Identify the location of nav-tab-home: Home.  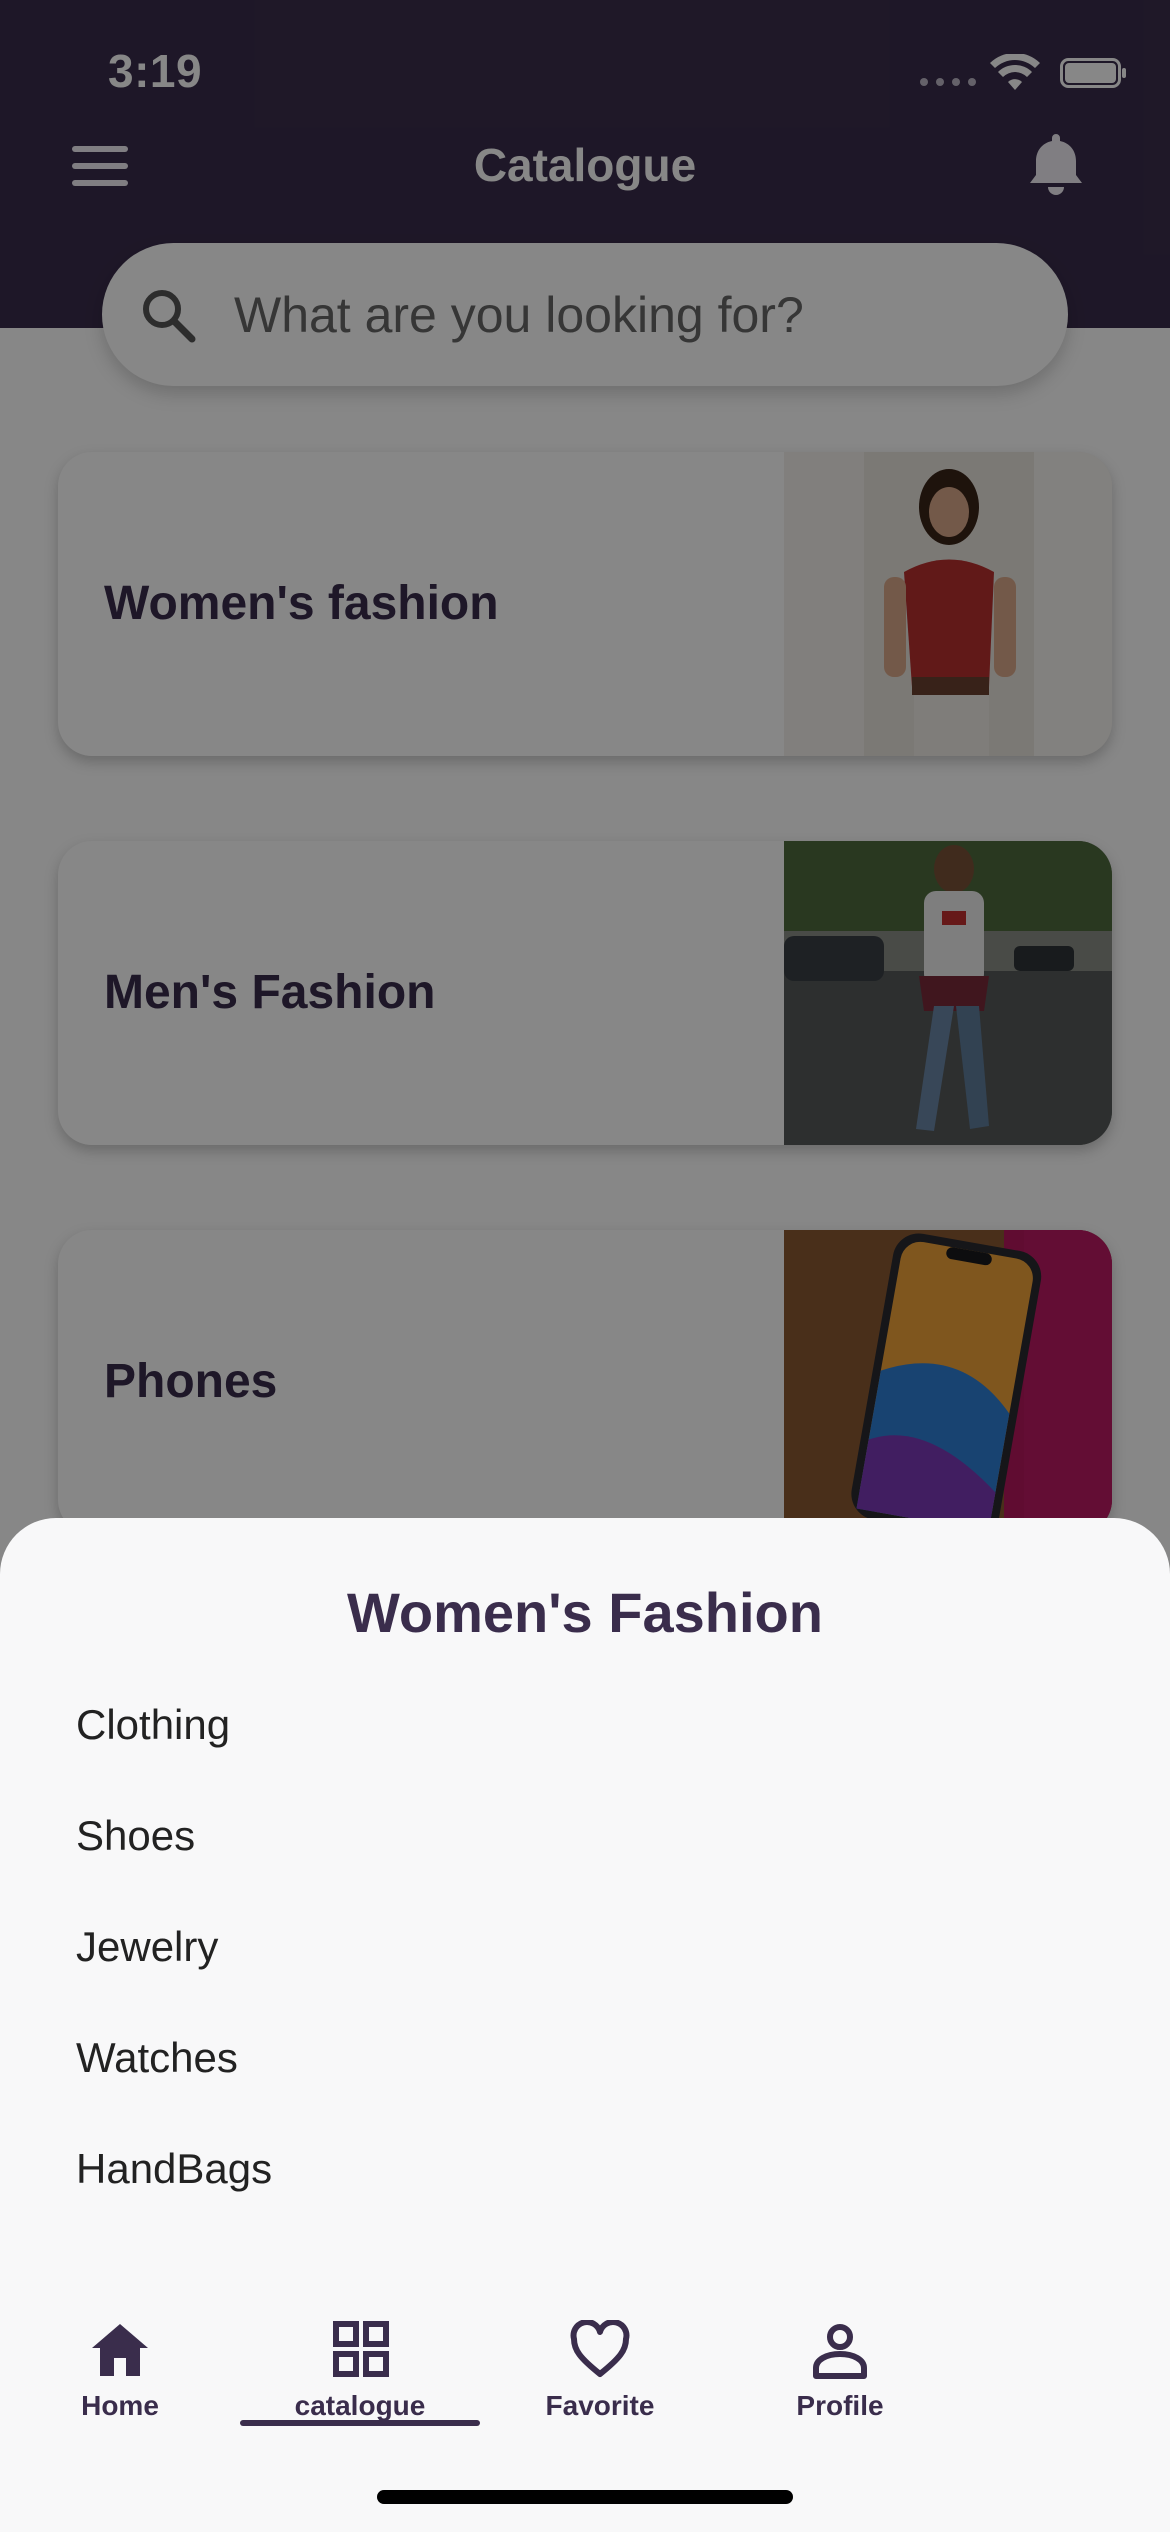
(120, 2380).